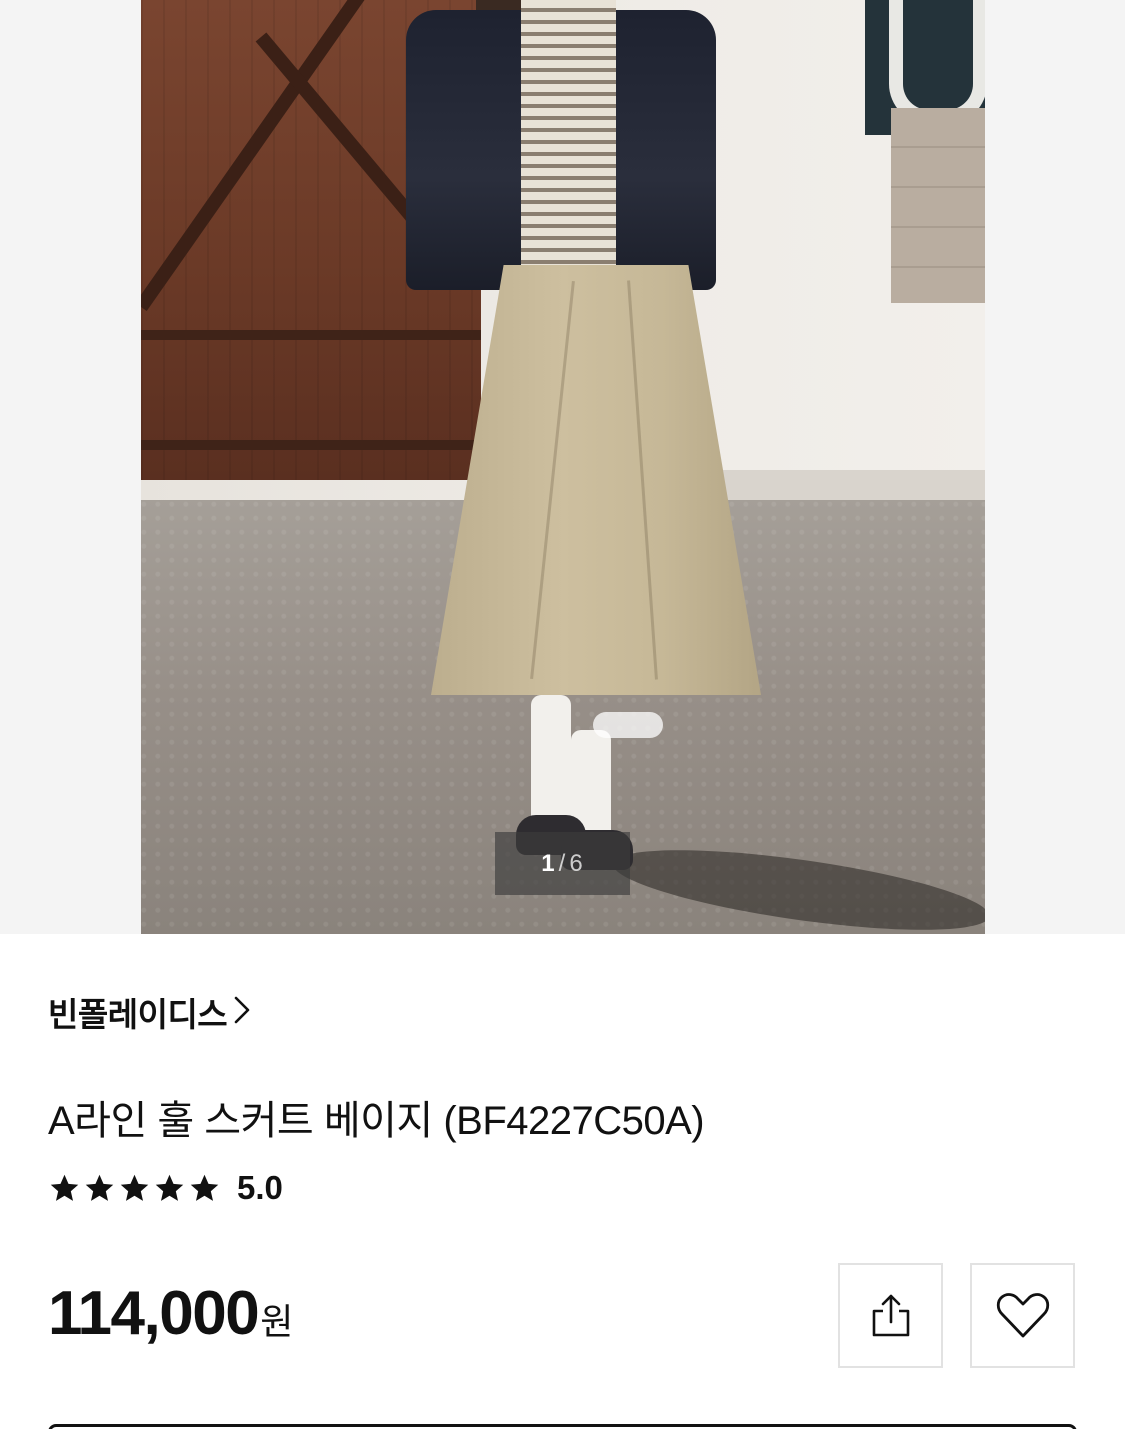  Describe the element at coordinates (138, 1014) in the screenshot. I see `brand-name: 빈폴레이디스` at that location.